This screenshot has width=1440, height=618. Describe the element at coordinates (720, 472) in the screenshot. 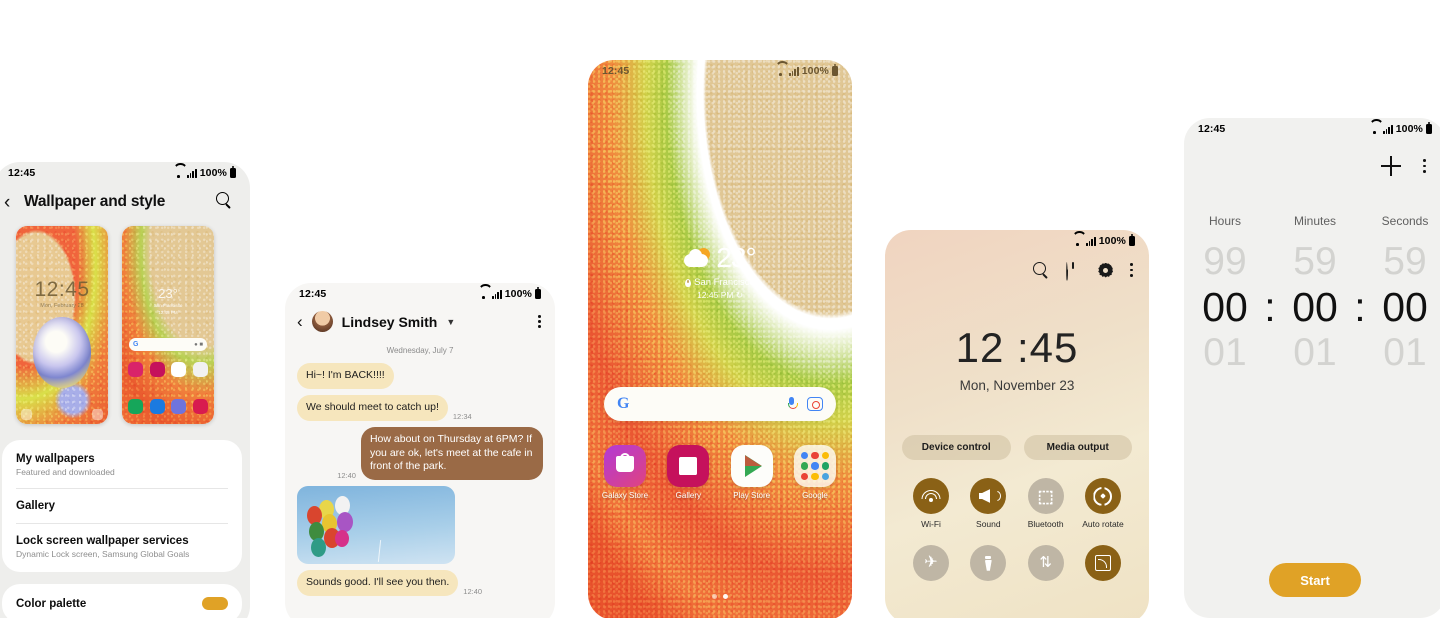

I see `app-row-1: Galaxy Store Gallery Play Store Google` at that location.